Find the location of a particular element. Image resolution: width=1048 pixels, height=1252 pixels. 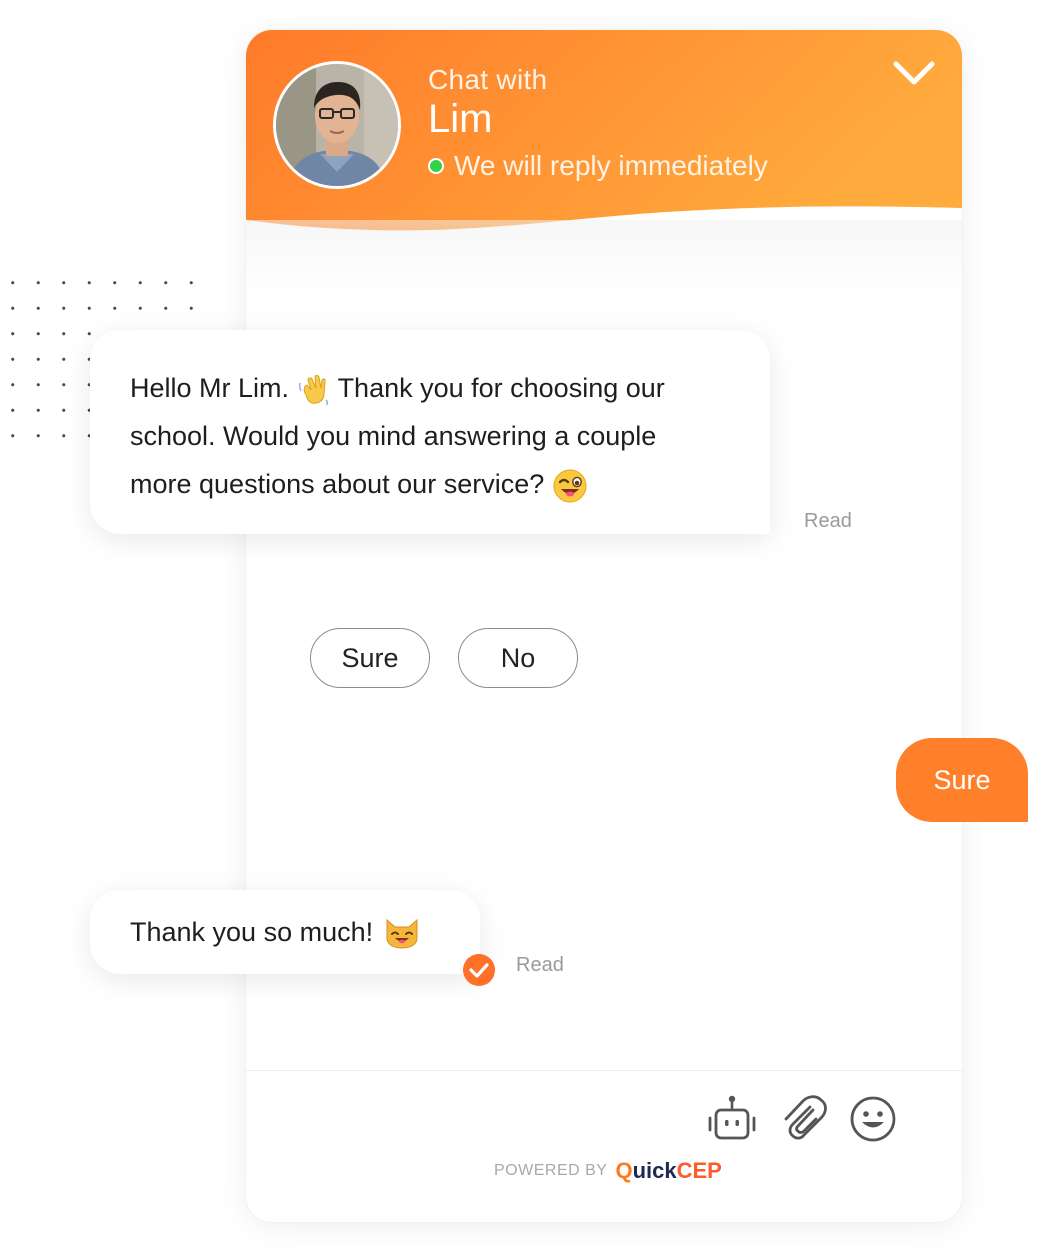

emoji-button is located at coordinates (873, 1119).